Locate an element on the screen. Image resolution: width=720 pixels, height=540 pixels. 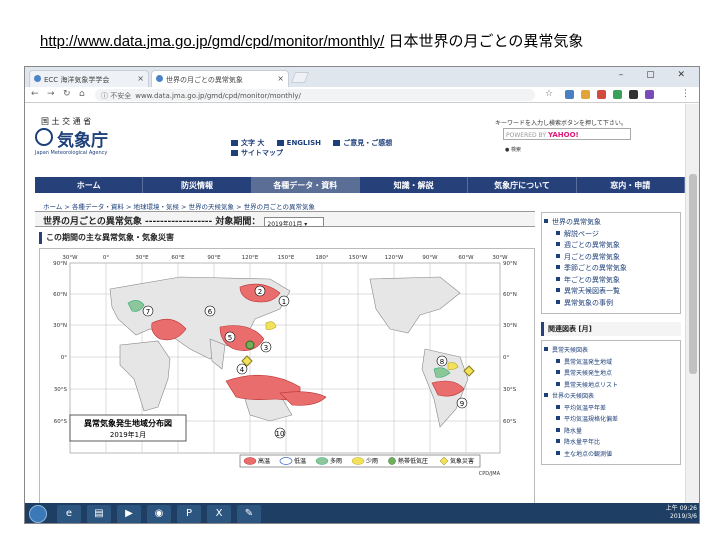
region-high-temp is located at coordinates (303, 398).